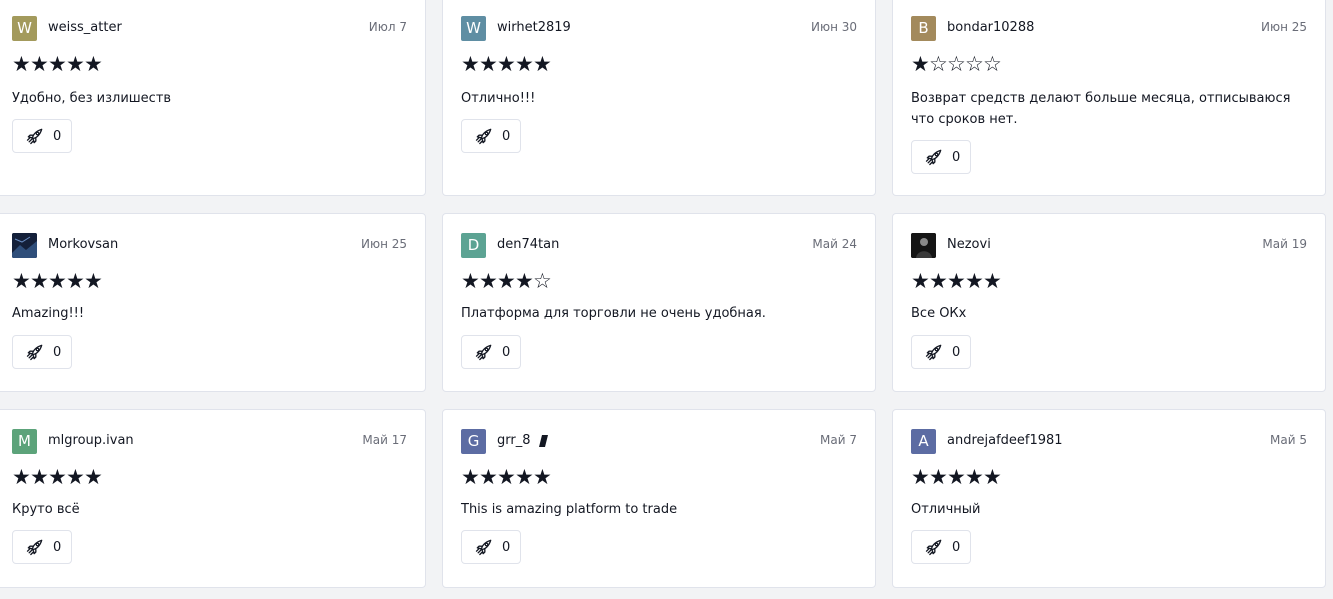  I want to click on review-username: den74tan, so click(528, 244).